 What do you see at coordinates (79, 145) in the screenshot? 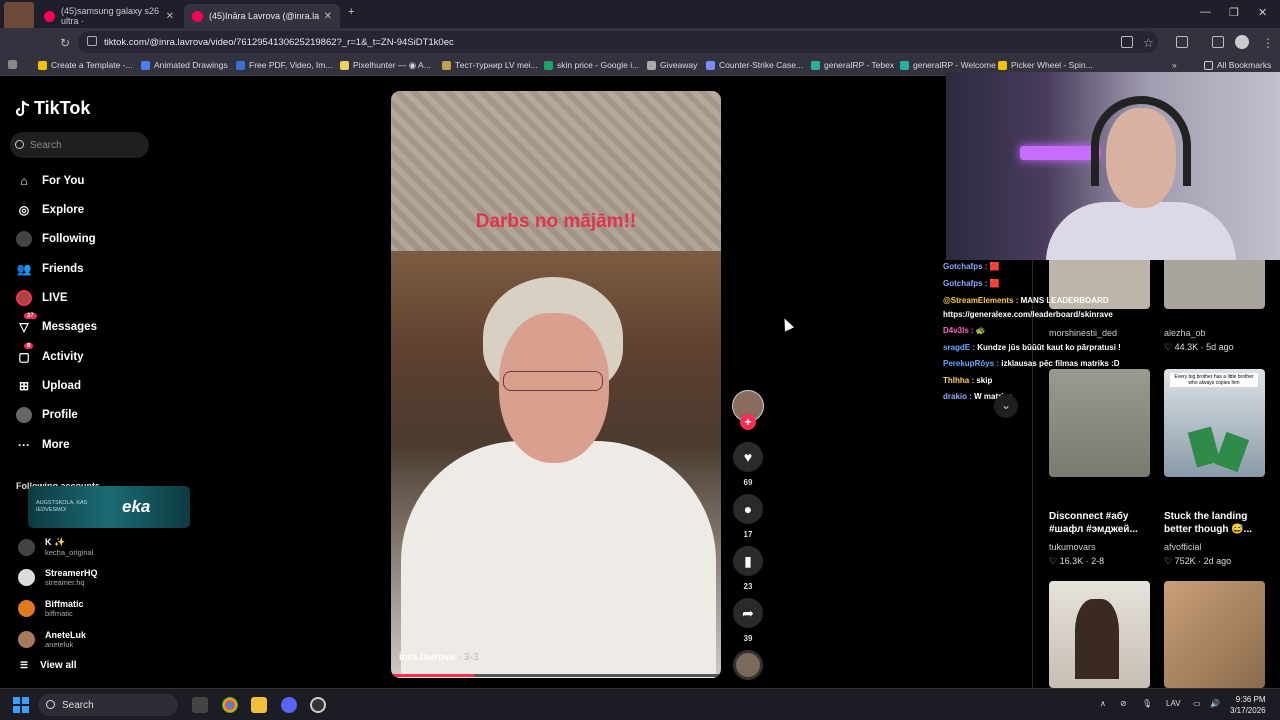
I see `search-input: Search` at bounding box center [79, 145].